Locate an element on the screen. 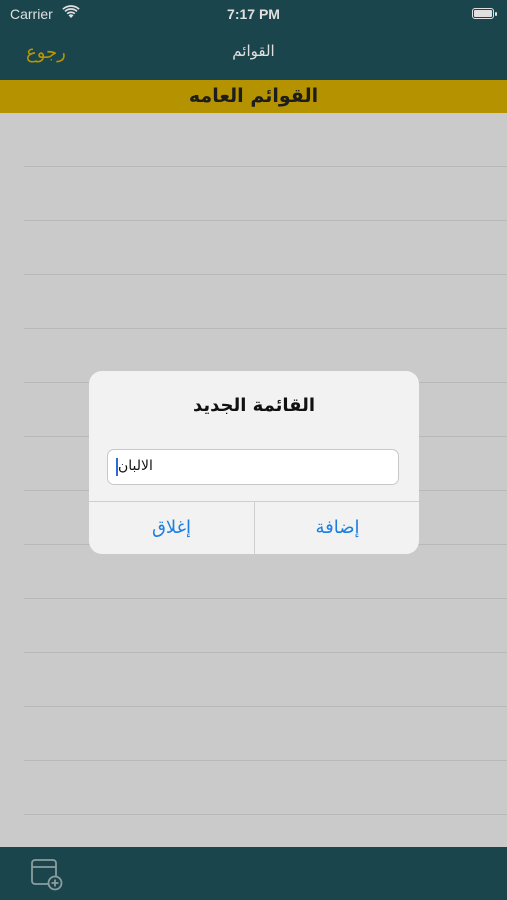  new-list-dialog: القائمة الجديد الالبان إغلاق إضافة is located at coordinates (254, 462).